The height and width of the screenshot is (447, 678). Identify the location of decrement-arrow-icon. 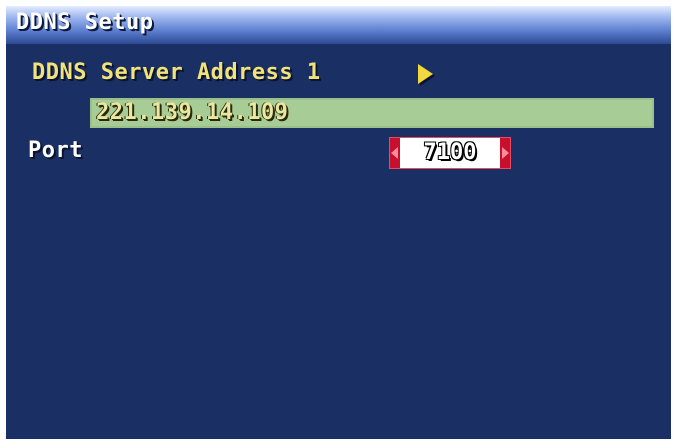
(394, 153).